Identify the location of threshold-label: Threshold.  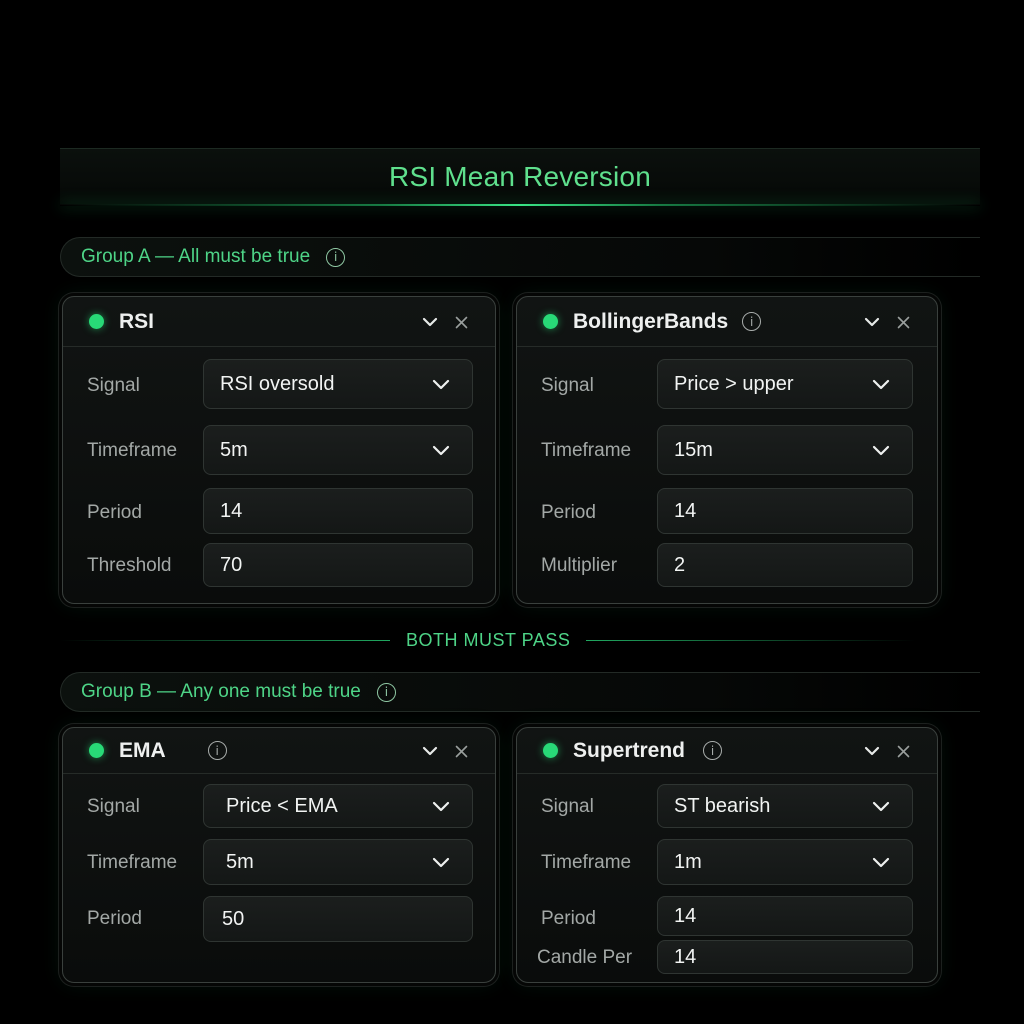
(129, 565).